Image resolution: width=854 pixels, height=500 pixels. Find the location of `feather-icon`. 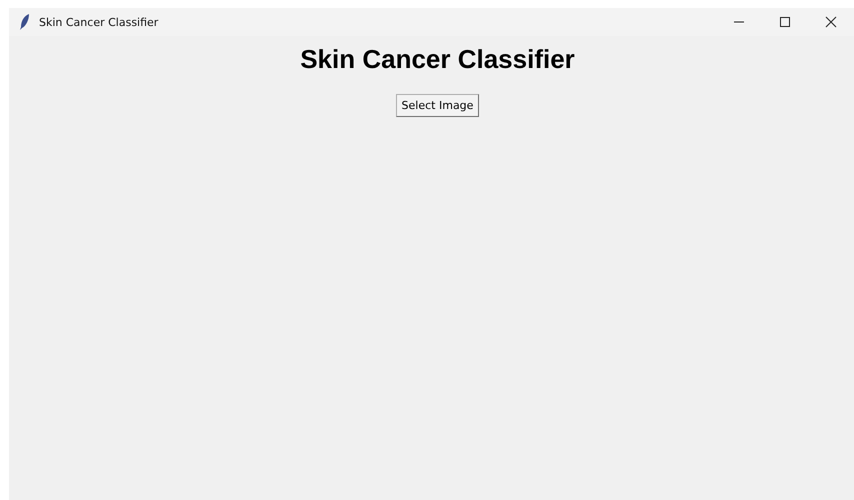

feather-icon is located at coordinates (25, 22).